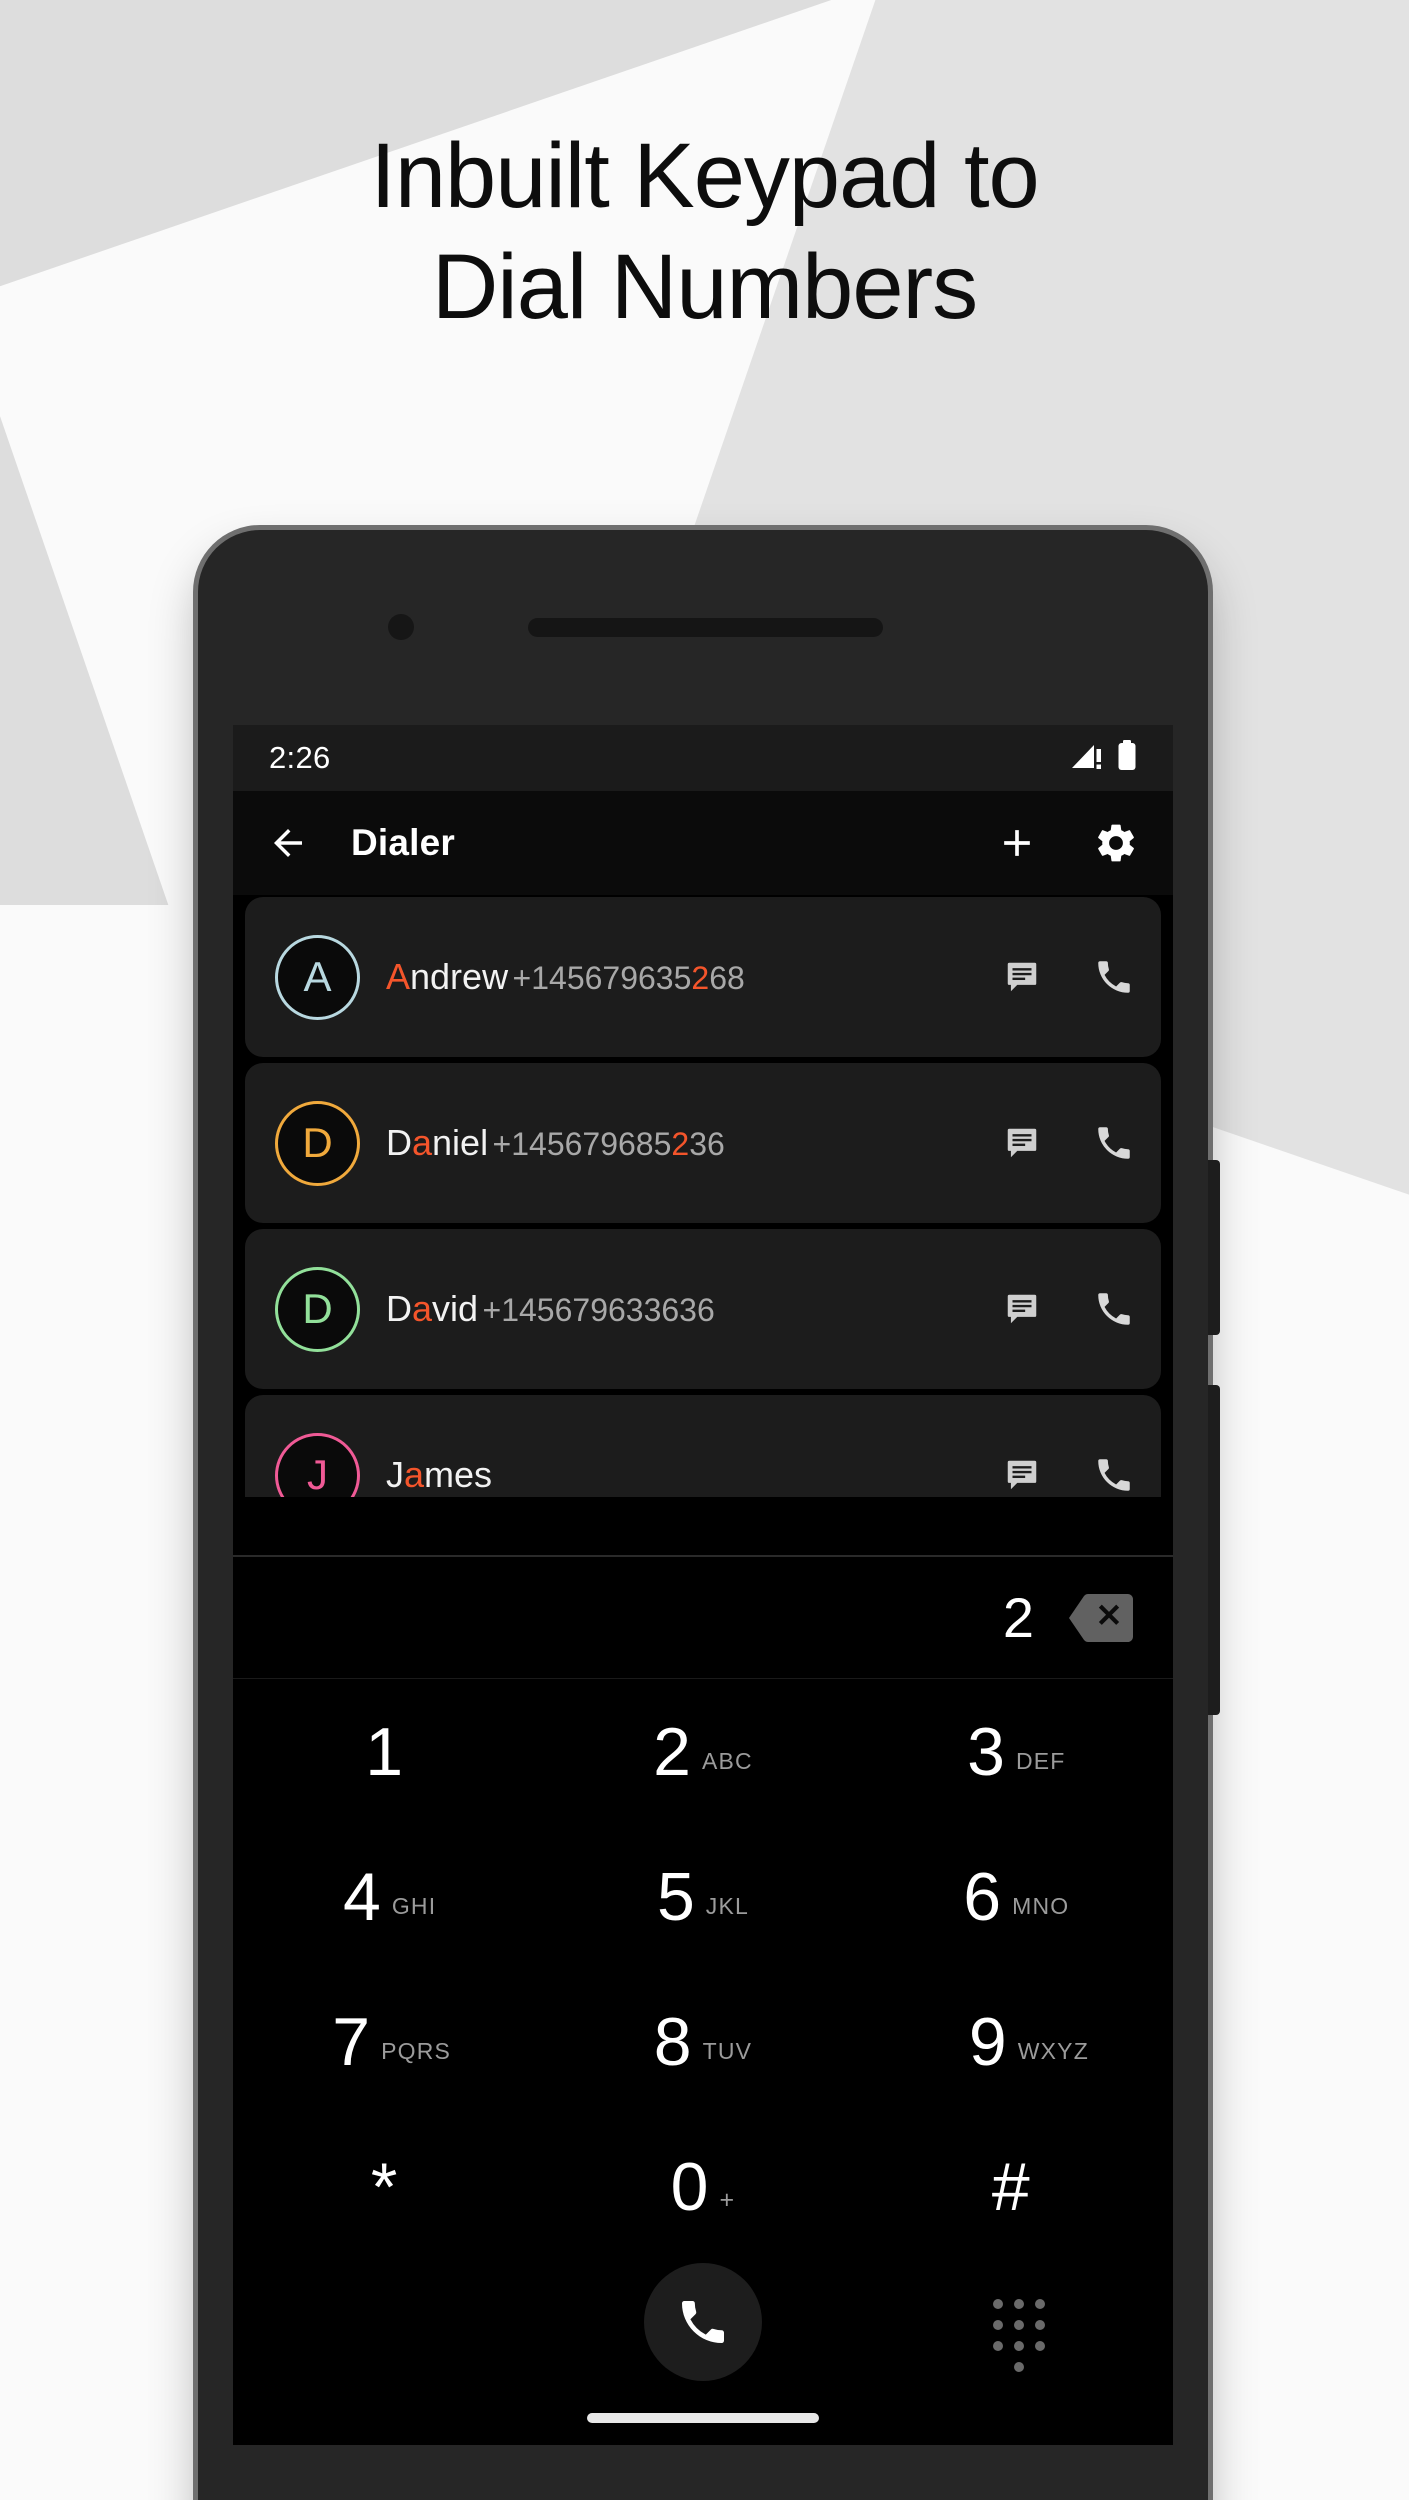  I want to click on contact-text: Daniel +145679685236, so click(688, 1142).